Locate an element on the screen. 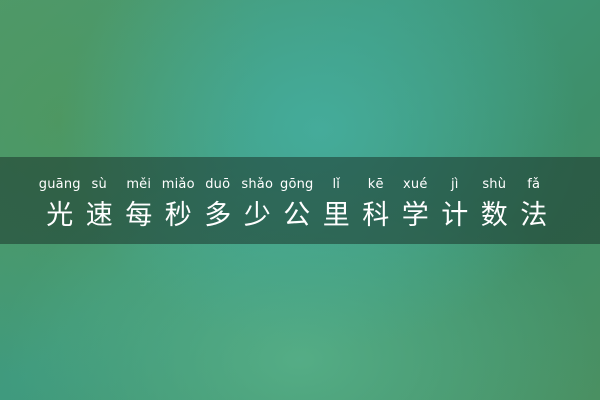  hanzi-char: 速 is located at coordinates (99, 215).